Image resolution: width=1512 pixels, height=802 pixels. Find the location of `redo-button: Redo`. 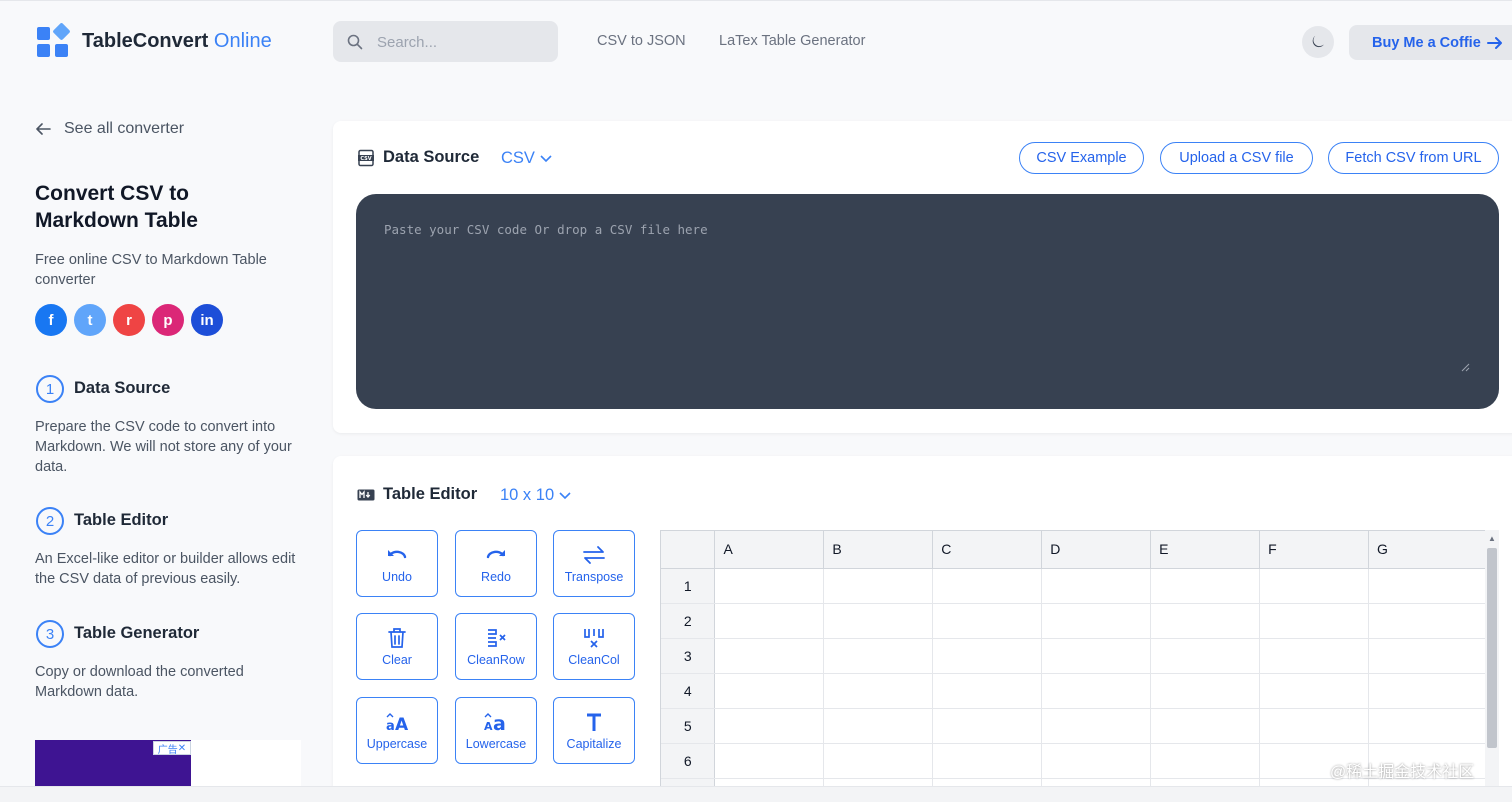

redo-button: Redo is located at coordinates (496, 563).